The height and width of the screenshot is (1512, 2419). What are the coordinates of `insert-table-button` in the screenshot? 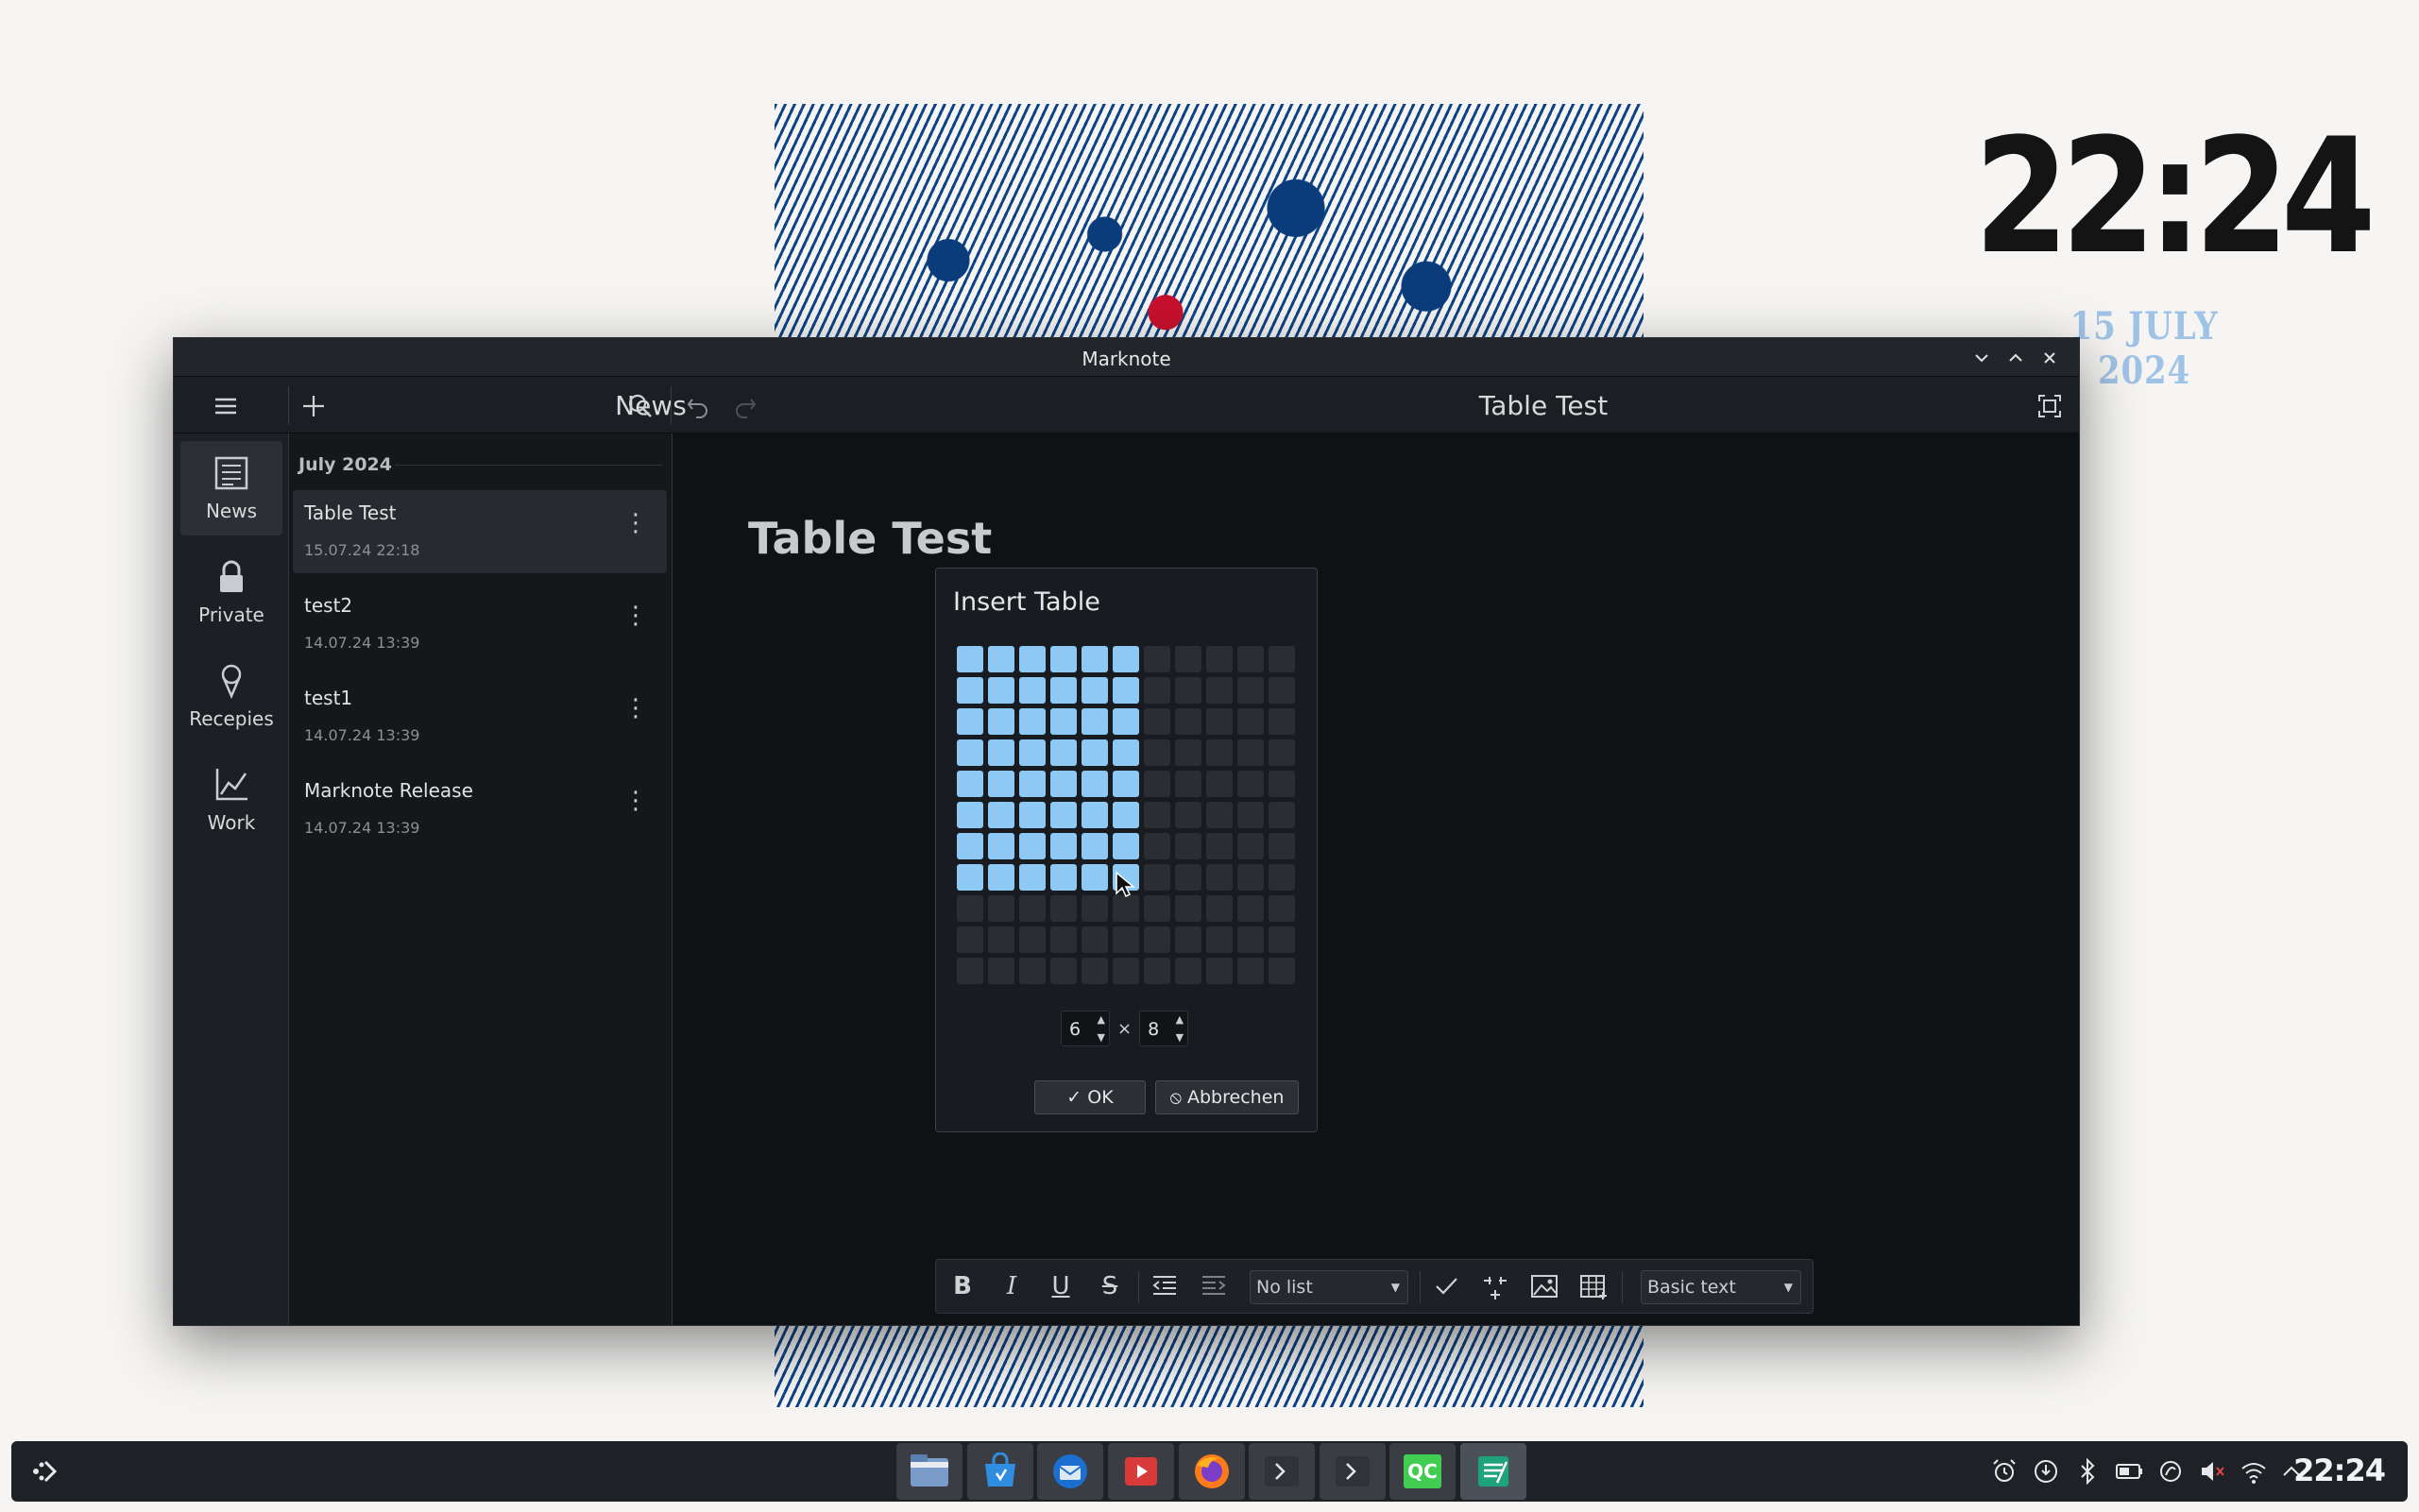 It's located at (1593, 1286).